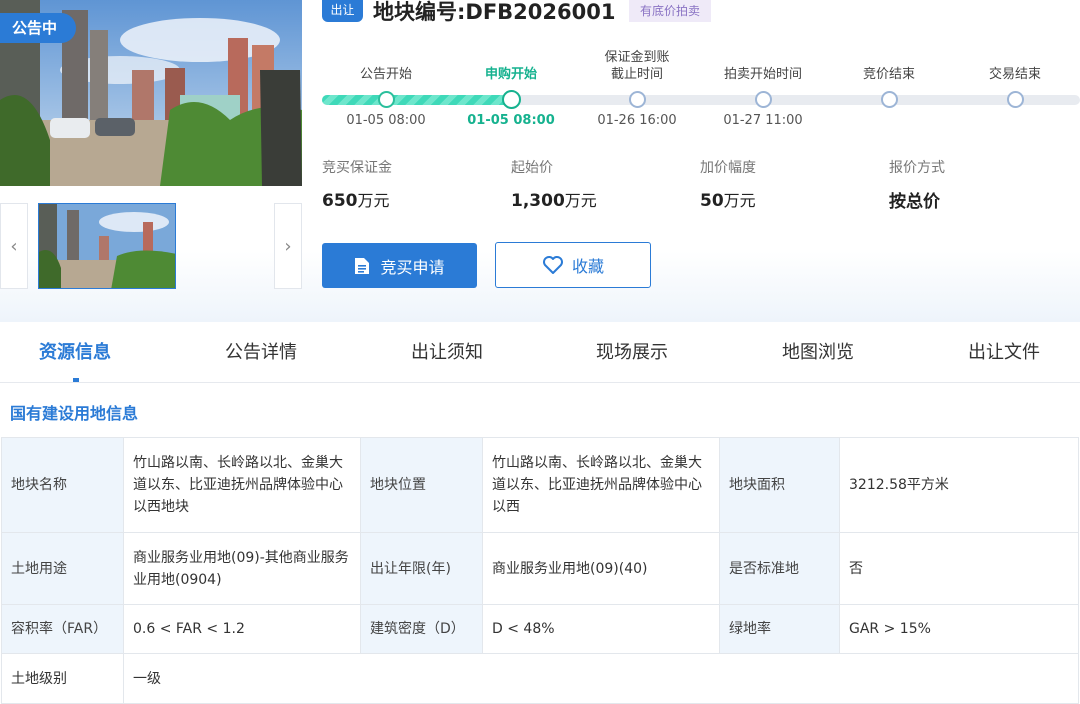 The image size is (1080, 704). Describe the element at coordinates (637, 120) in the screenshot. I see `timeline-step-time: 01-26 16:00` at that location.